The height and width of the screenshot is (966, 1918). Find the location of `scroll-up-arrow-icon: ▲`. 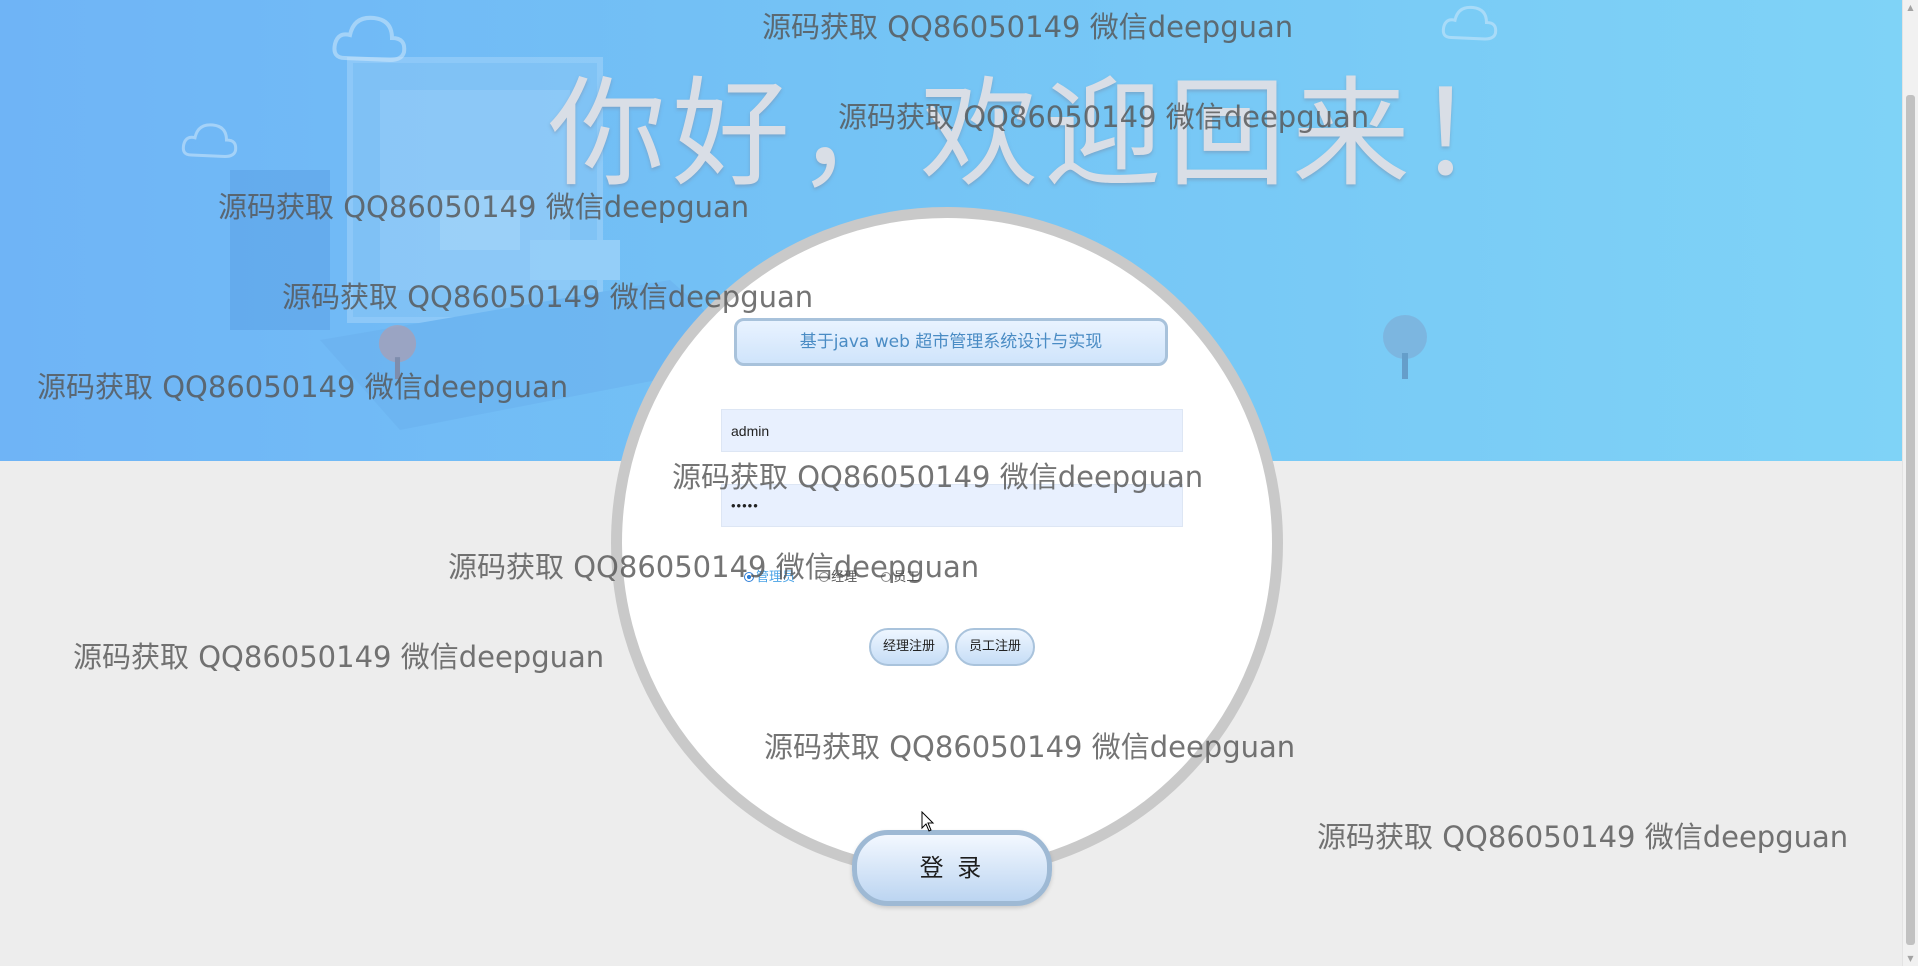

scroll-up-arrow-icon: ▲ is located at coordinates (1910, 7).